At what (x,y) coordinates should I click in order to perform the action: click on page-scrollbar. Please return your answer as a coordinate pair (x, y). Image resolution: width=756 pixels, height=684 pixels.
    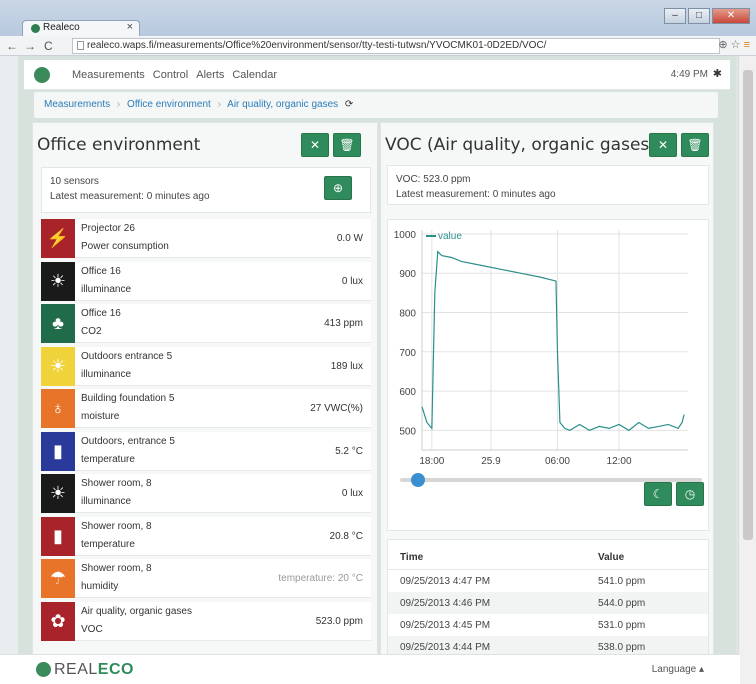
    Looking at the image, I should click on (747, 370).